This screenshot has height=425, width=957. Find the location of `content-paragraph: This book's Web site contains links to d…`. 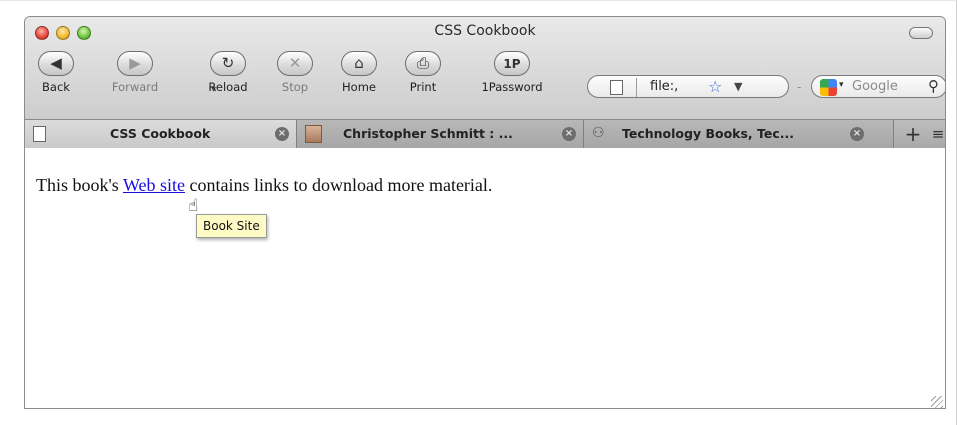

content-paragraph: This book's Web site contains links to d… is located at coordinates (264, 185).